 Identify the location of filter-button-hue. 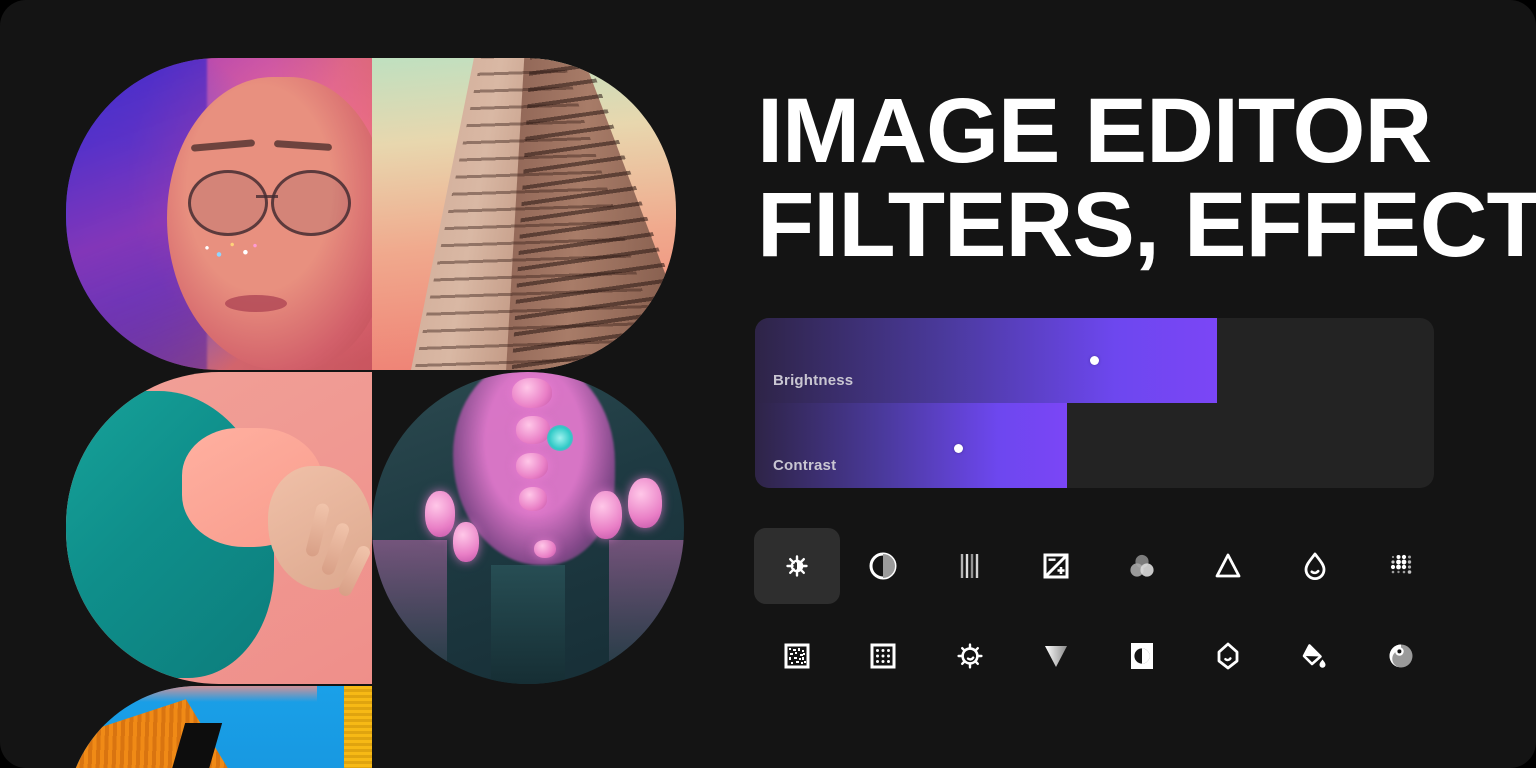
(1228, 656).